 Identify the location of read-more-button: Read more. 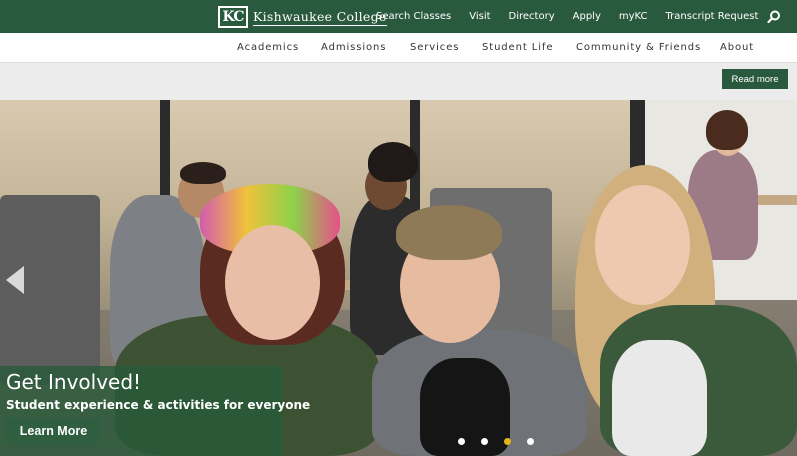
(755, 79).